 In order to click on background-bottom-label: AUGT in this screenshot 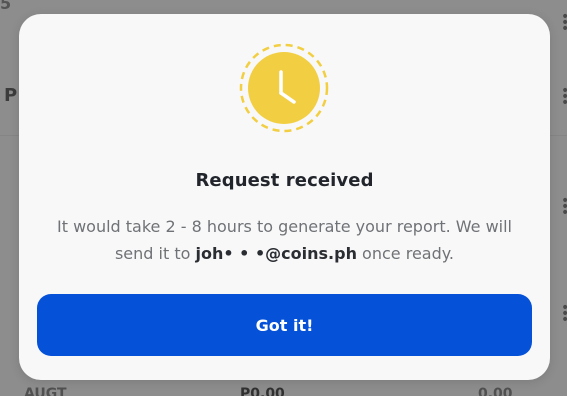, I will do `click(45, 391)`.